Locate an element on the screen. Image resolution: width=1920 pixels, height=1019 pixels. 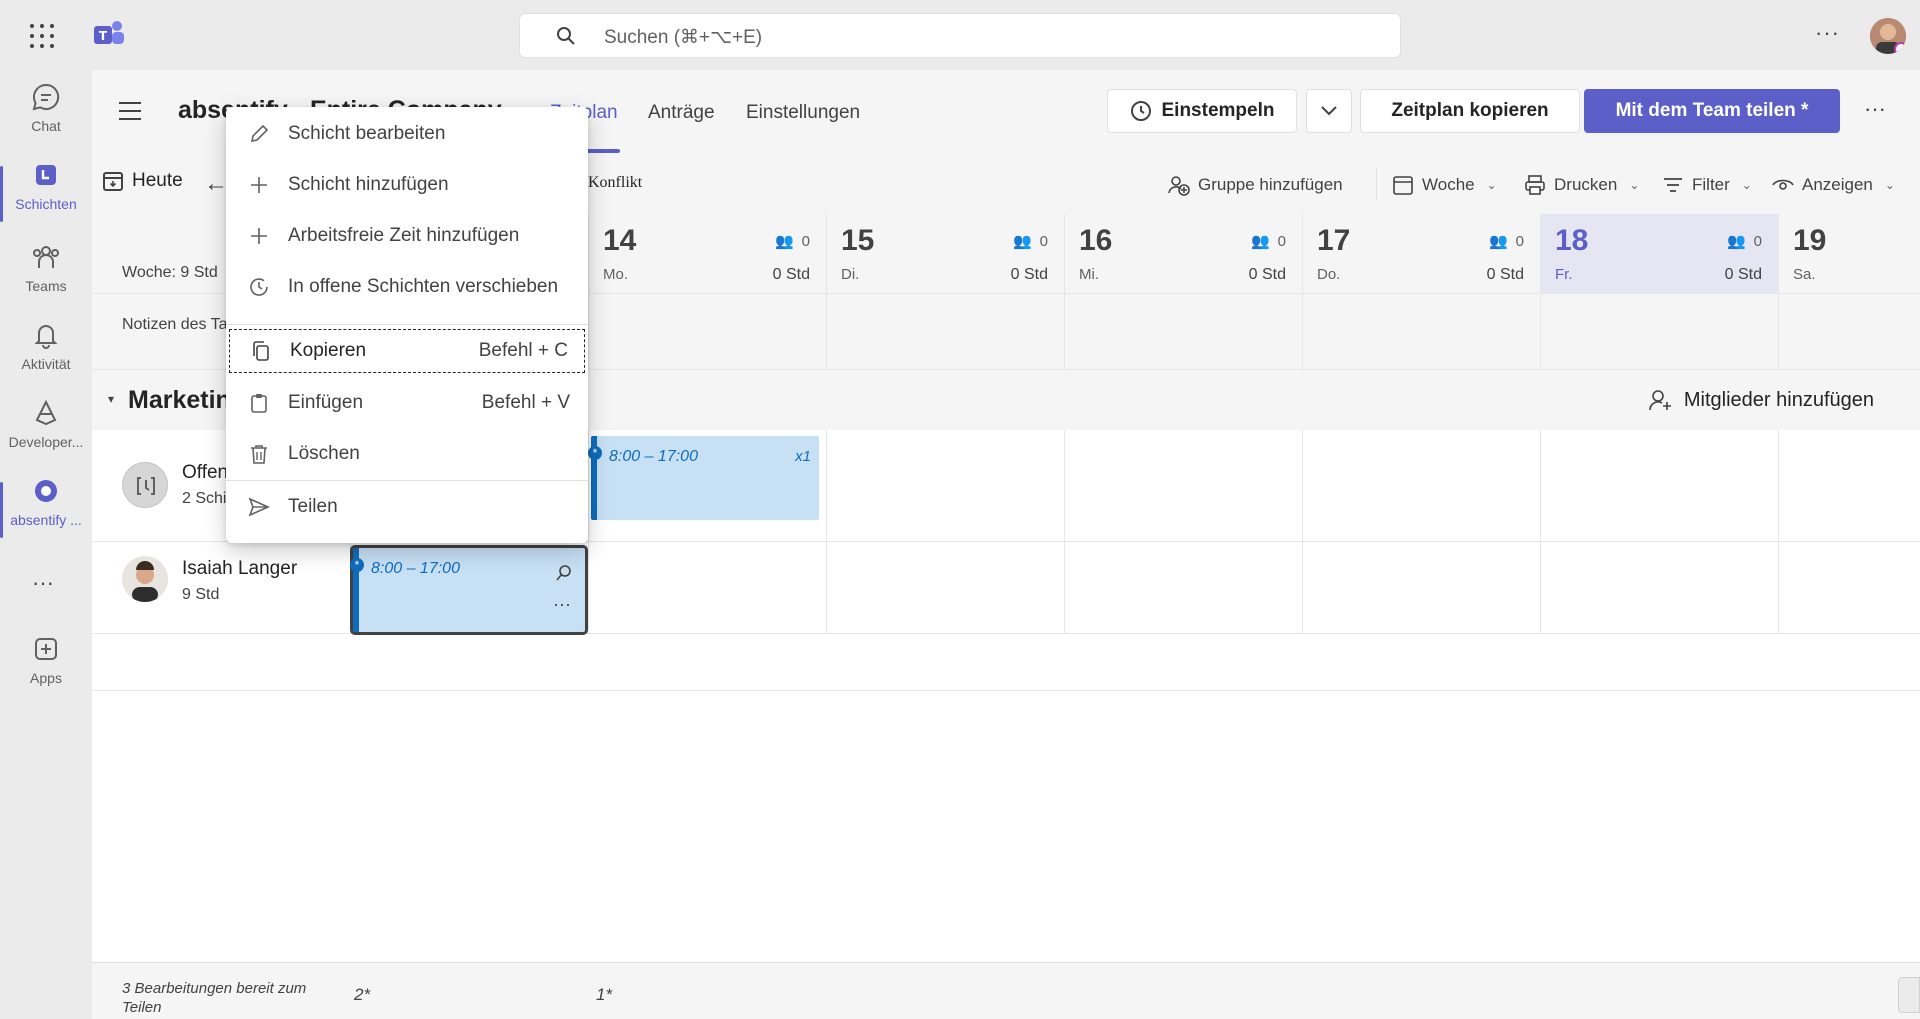
menu-label: Schicht bearbeiten is located at coordinates (367, 133).